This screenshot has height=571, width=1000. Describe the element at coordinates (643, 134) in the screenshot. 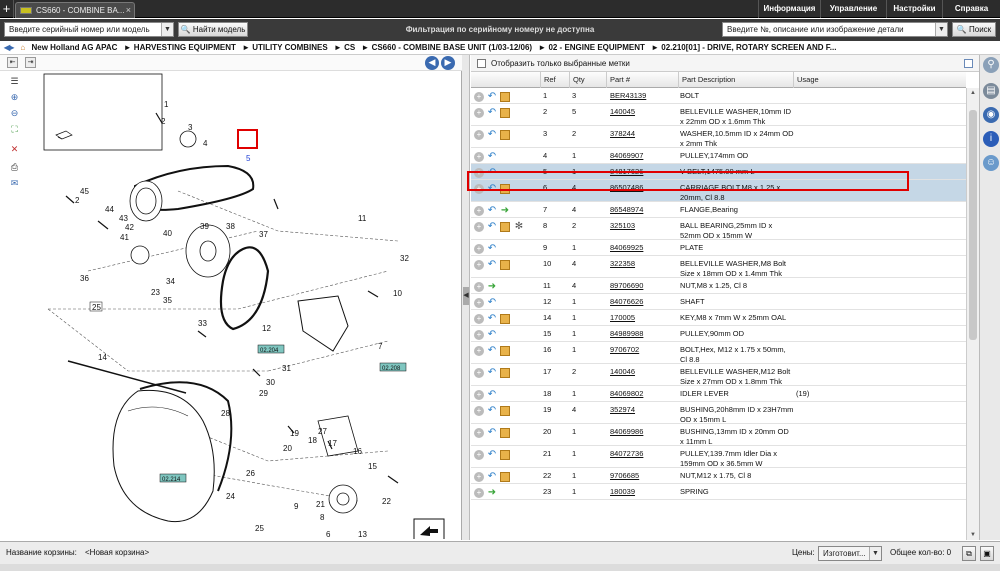

I see `cell-part-number: 378244` at that location.